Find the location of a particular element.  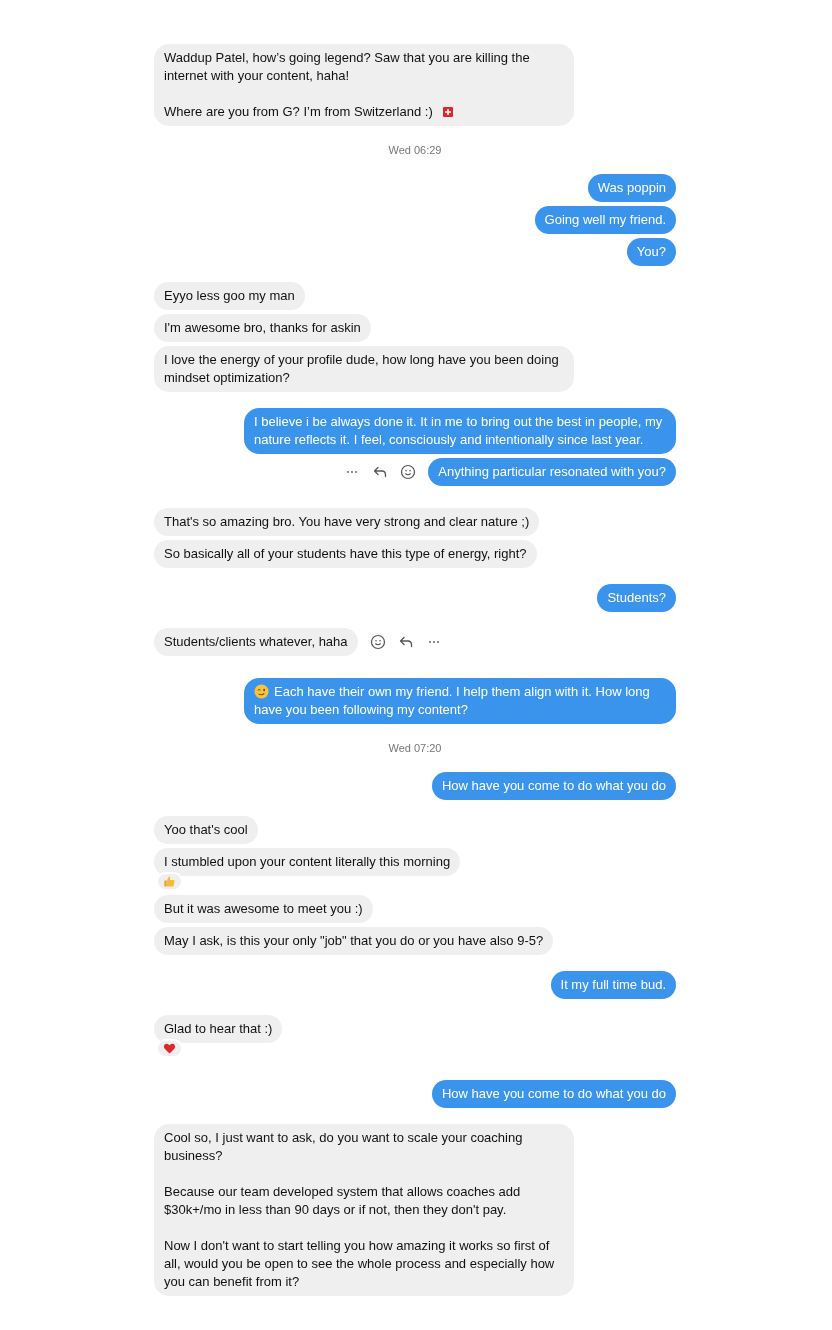

message-bubble: Each have their own my friend. I help them align with it. How long have you been following my content? is located at coordinates (460, 701).